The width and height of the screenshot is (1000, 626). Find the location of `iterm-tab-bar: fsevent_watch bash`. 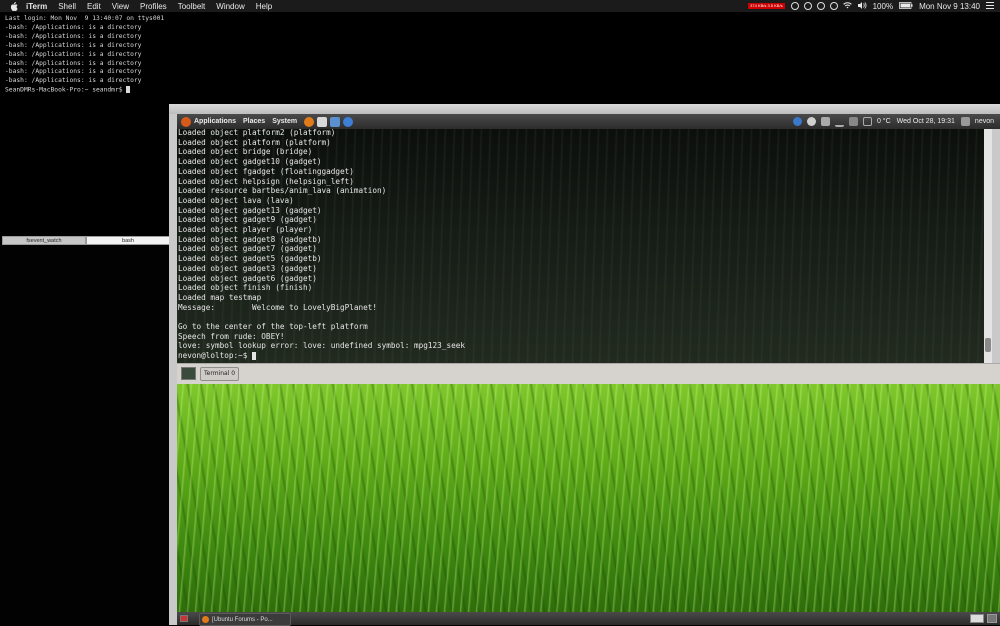

iterm-tab-bar: fsevent_watch bash is located at coordinates (86, 240).